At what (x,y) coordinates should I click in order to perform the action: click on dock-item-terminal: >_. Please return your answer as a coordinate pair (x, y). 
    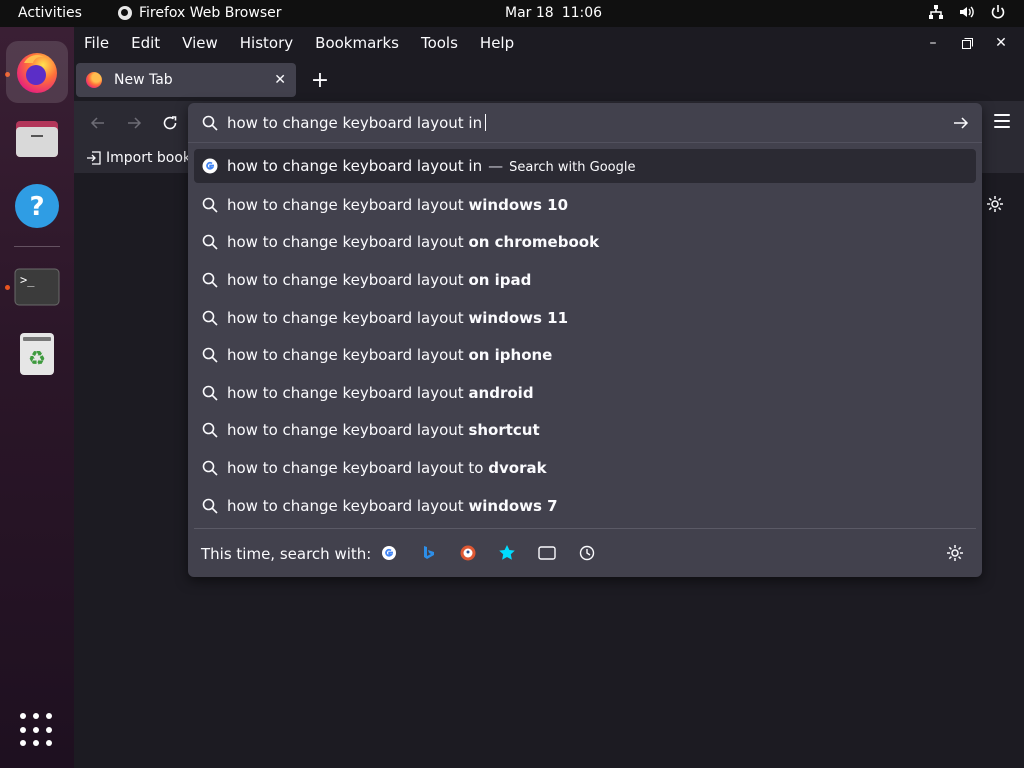
    Looking at the image, I should click on (37, 287).